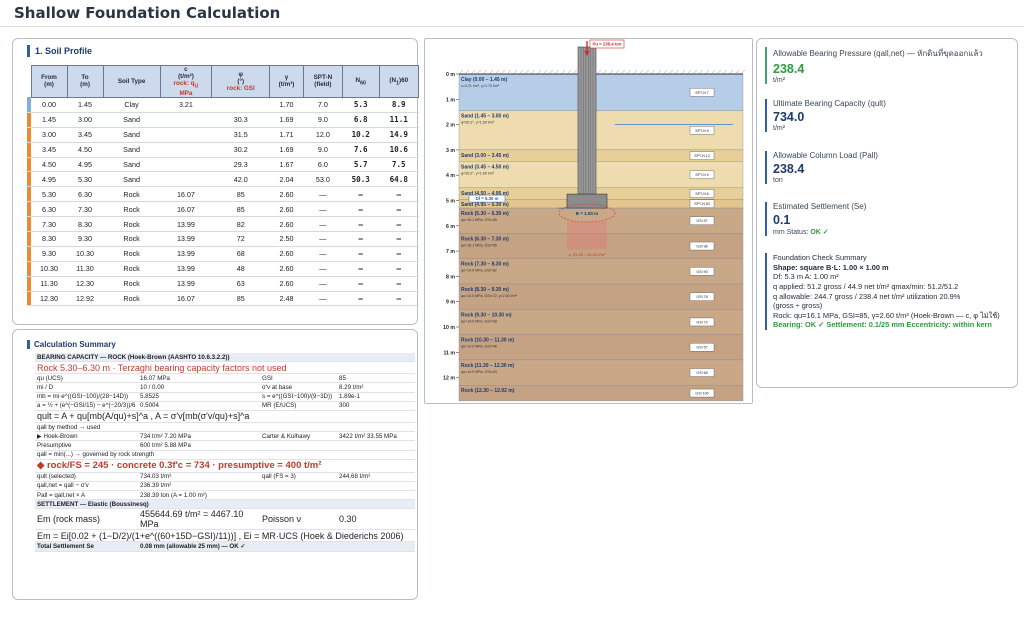  Describe the element at coordinates (806, 277) in the screenshot. I see `check-df: Df: 5.3 m A: 1.00 m²` at that location.